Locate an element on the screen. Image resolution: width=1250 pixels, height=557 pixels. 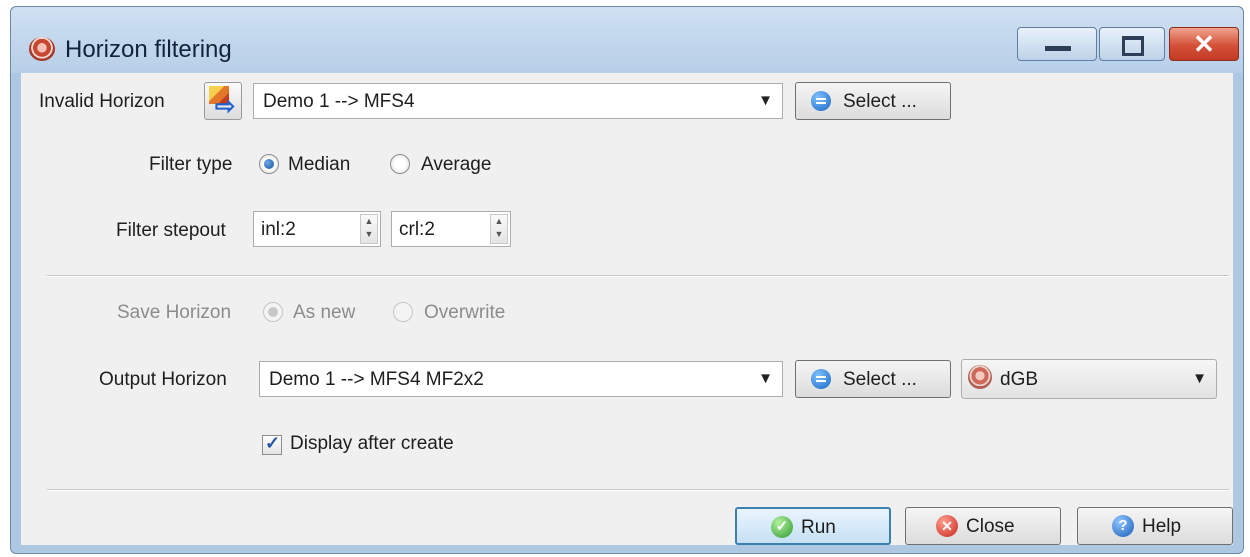
filter-stepout-label: Filter stepout is located at coordinates (171, 230).